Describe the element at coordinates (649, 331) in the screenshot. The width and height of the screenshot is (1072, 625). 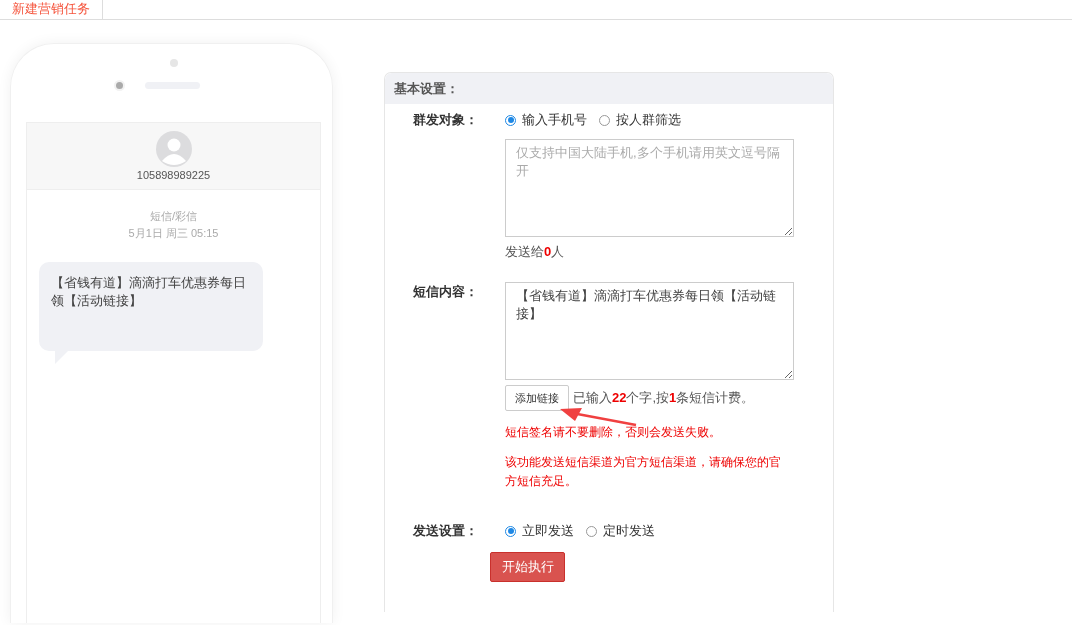
I see `message-field: 【省钱有道】滴滴打车优惠券每日领【活动链接】` at that location.